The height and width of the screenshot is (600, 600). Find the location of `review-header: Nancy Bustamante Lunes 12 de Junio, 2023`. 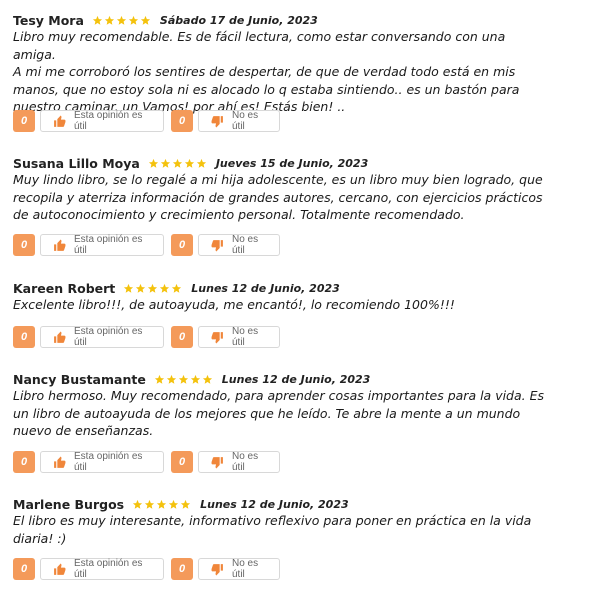

review-header: Nancy Bustamante Lunes 12 de Junio, 2023 is located at coordinates (191, 379).